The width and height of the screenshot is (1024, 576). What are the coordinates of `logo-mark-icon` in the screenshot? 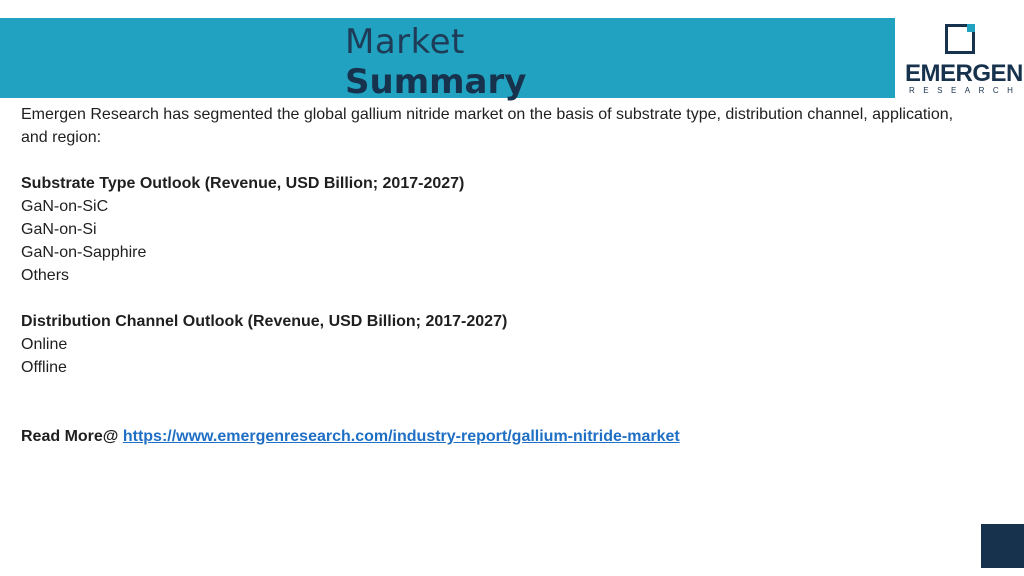 It's located at (960, 39).